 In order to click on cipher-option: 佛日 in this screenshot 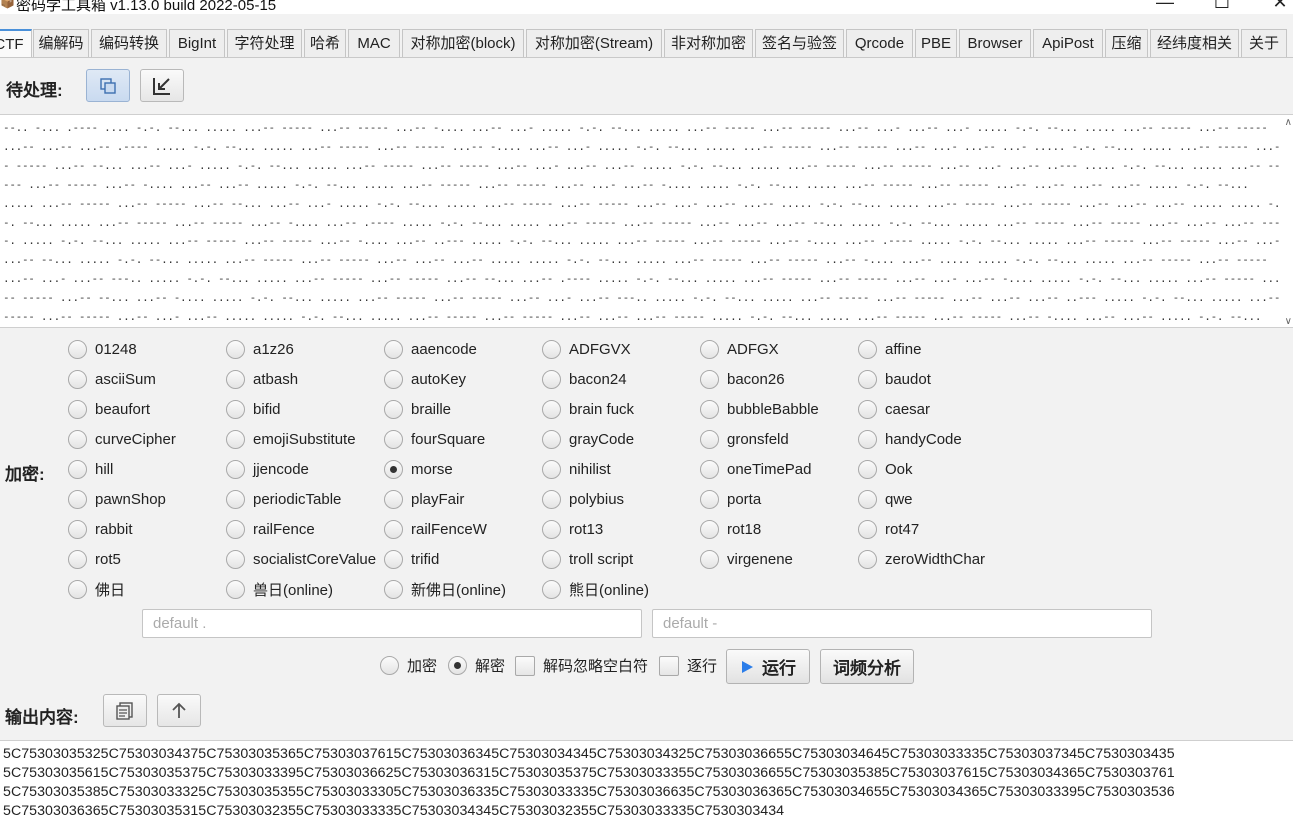, I will do `click(96, 589)`.